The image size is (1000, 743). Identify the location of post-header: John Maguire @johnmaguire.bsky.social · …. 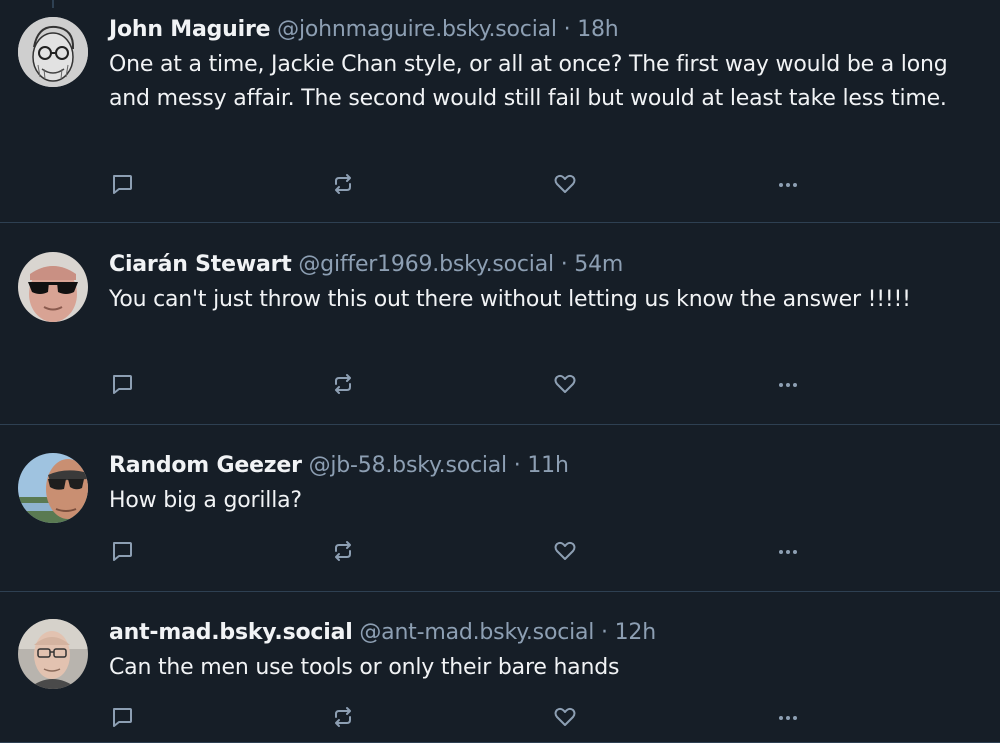
(542, 30).